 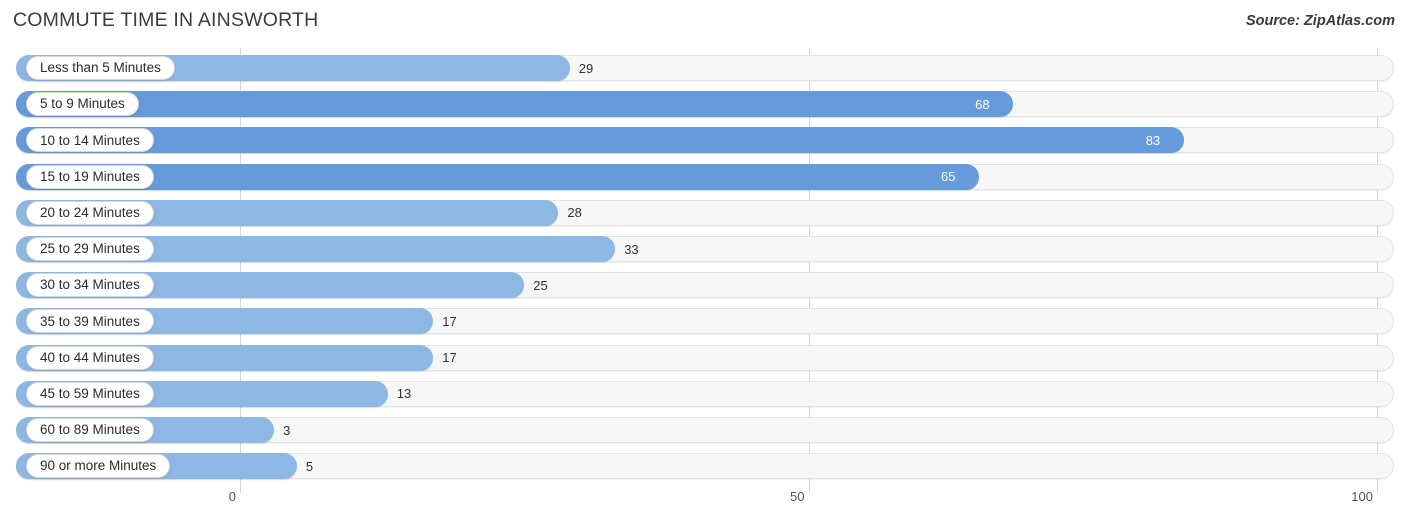 I want to click on category-label-pill: 60 to 89 Minutes, so click(x=90, y=430).